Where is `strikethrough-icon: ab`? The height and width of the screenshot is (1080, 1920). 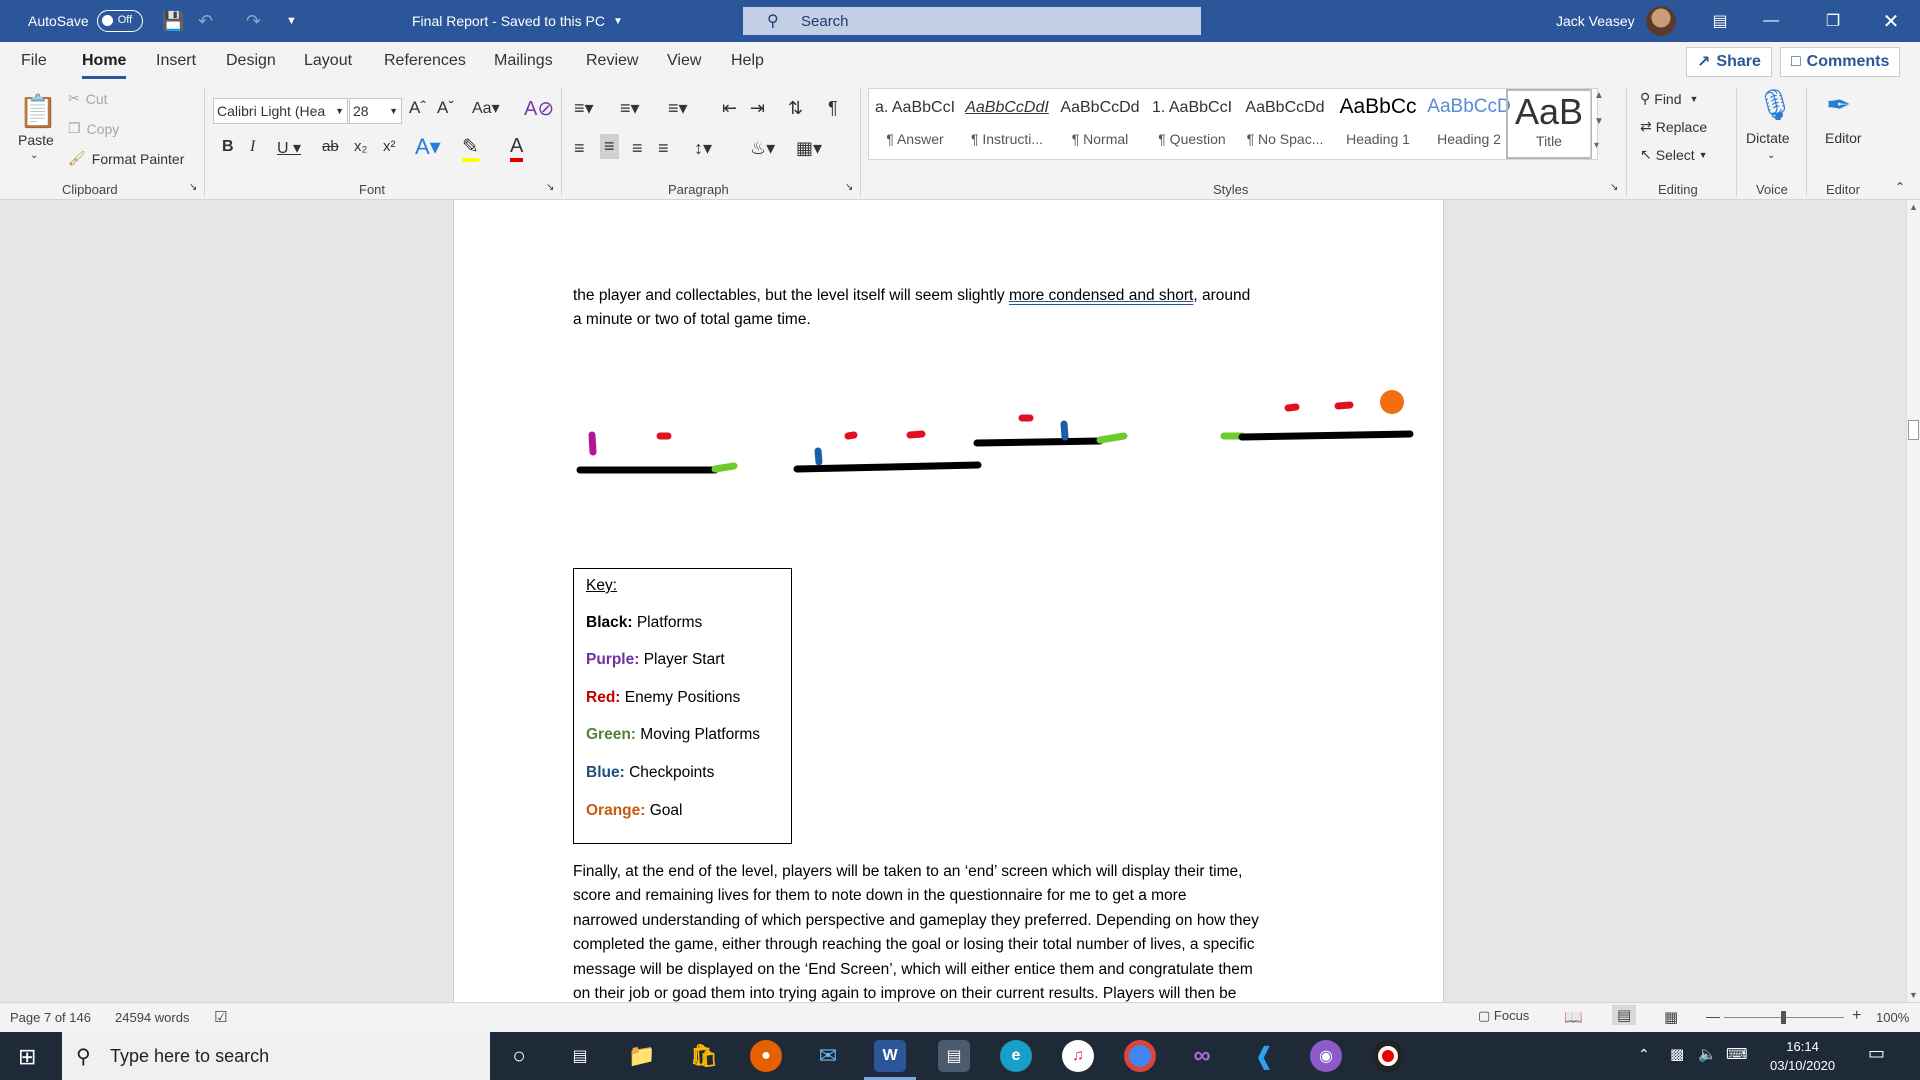 strikethrough-icon: ab is located at coordinates (330, 146).